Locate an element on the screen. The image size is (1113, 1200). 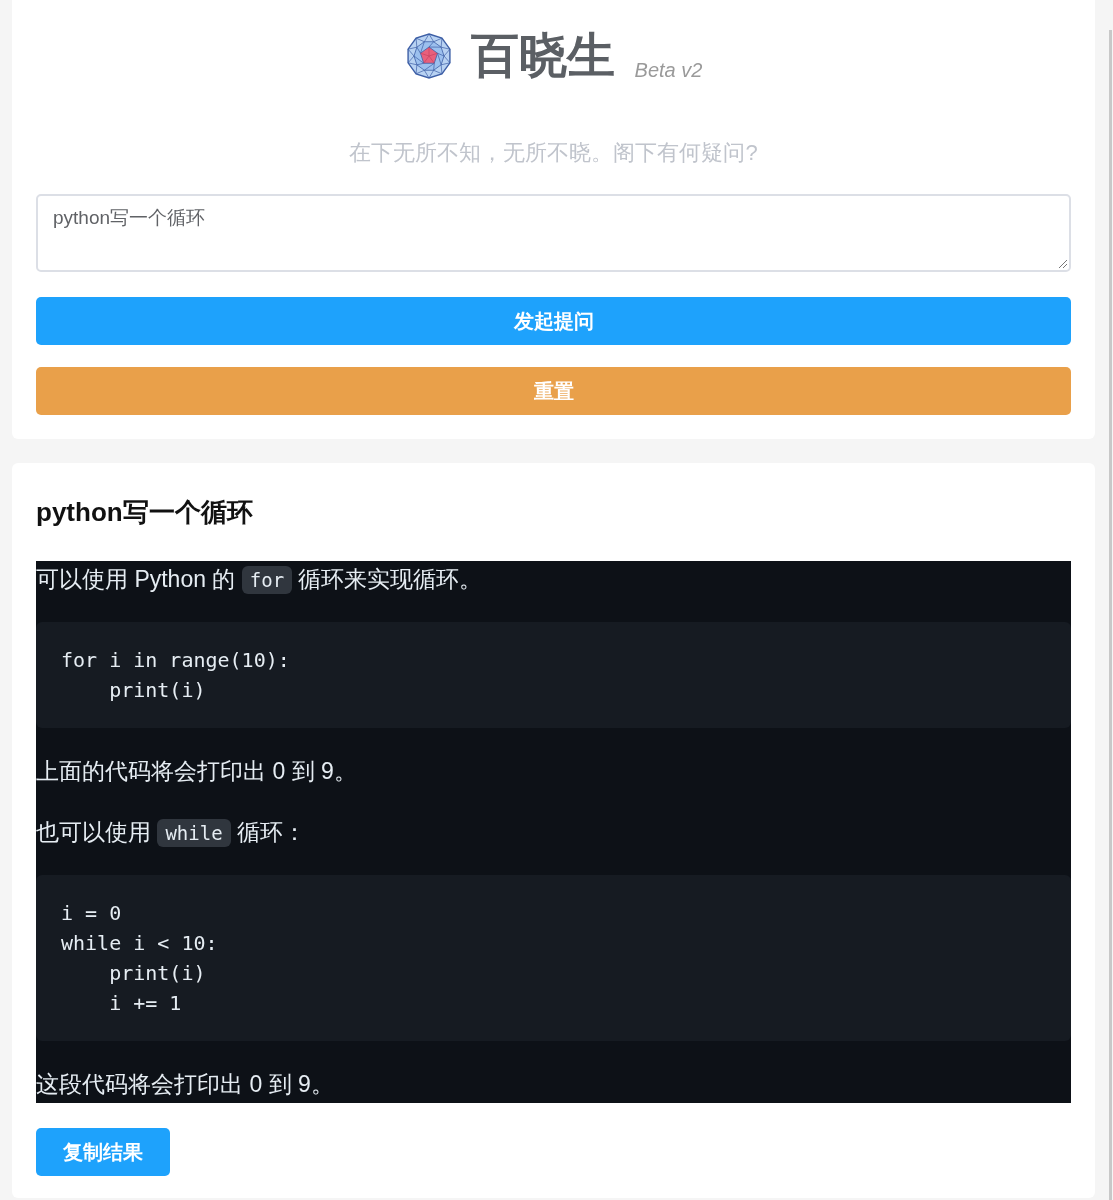
question-heading: python写一个循环 is located at coordinates (145, 512).